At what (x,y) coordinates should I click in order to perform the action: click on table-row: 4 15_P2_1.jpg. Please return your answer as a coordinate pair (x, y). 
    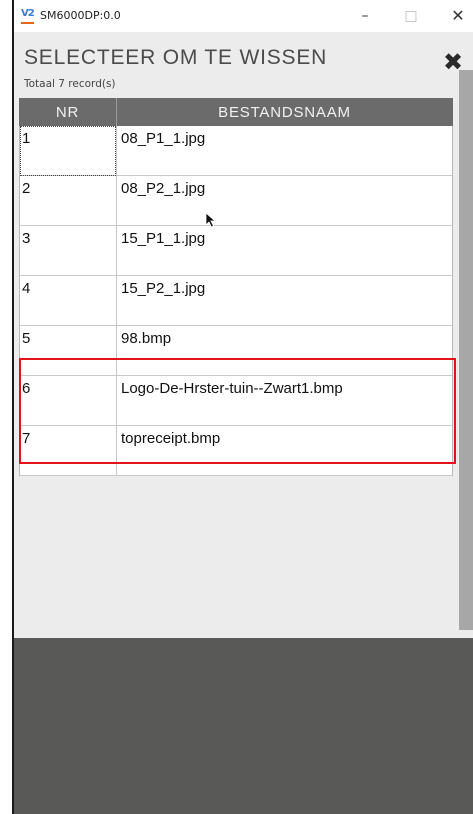
    Looking at the image, I should click on (236, 301).